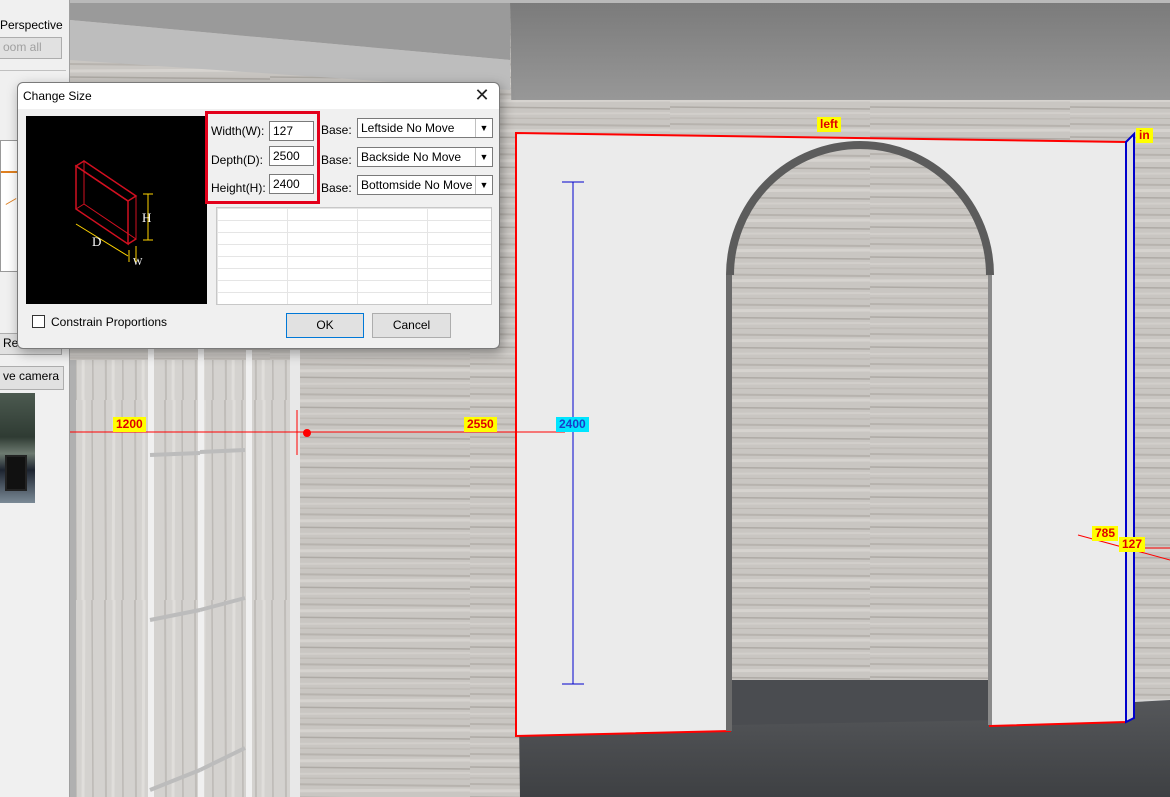 Image resolution: width=1170 pixels, height=797 pixels. What do you see at coordinates (146, 217) in the screenshot?
I see `preview-label-h: H` at bounding box center [146, 217].